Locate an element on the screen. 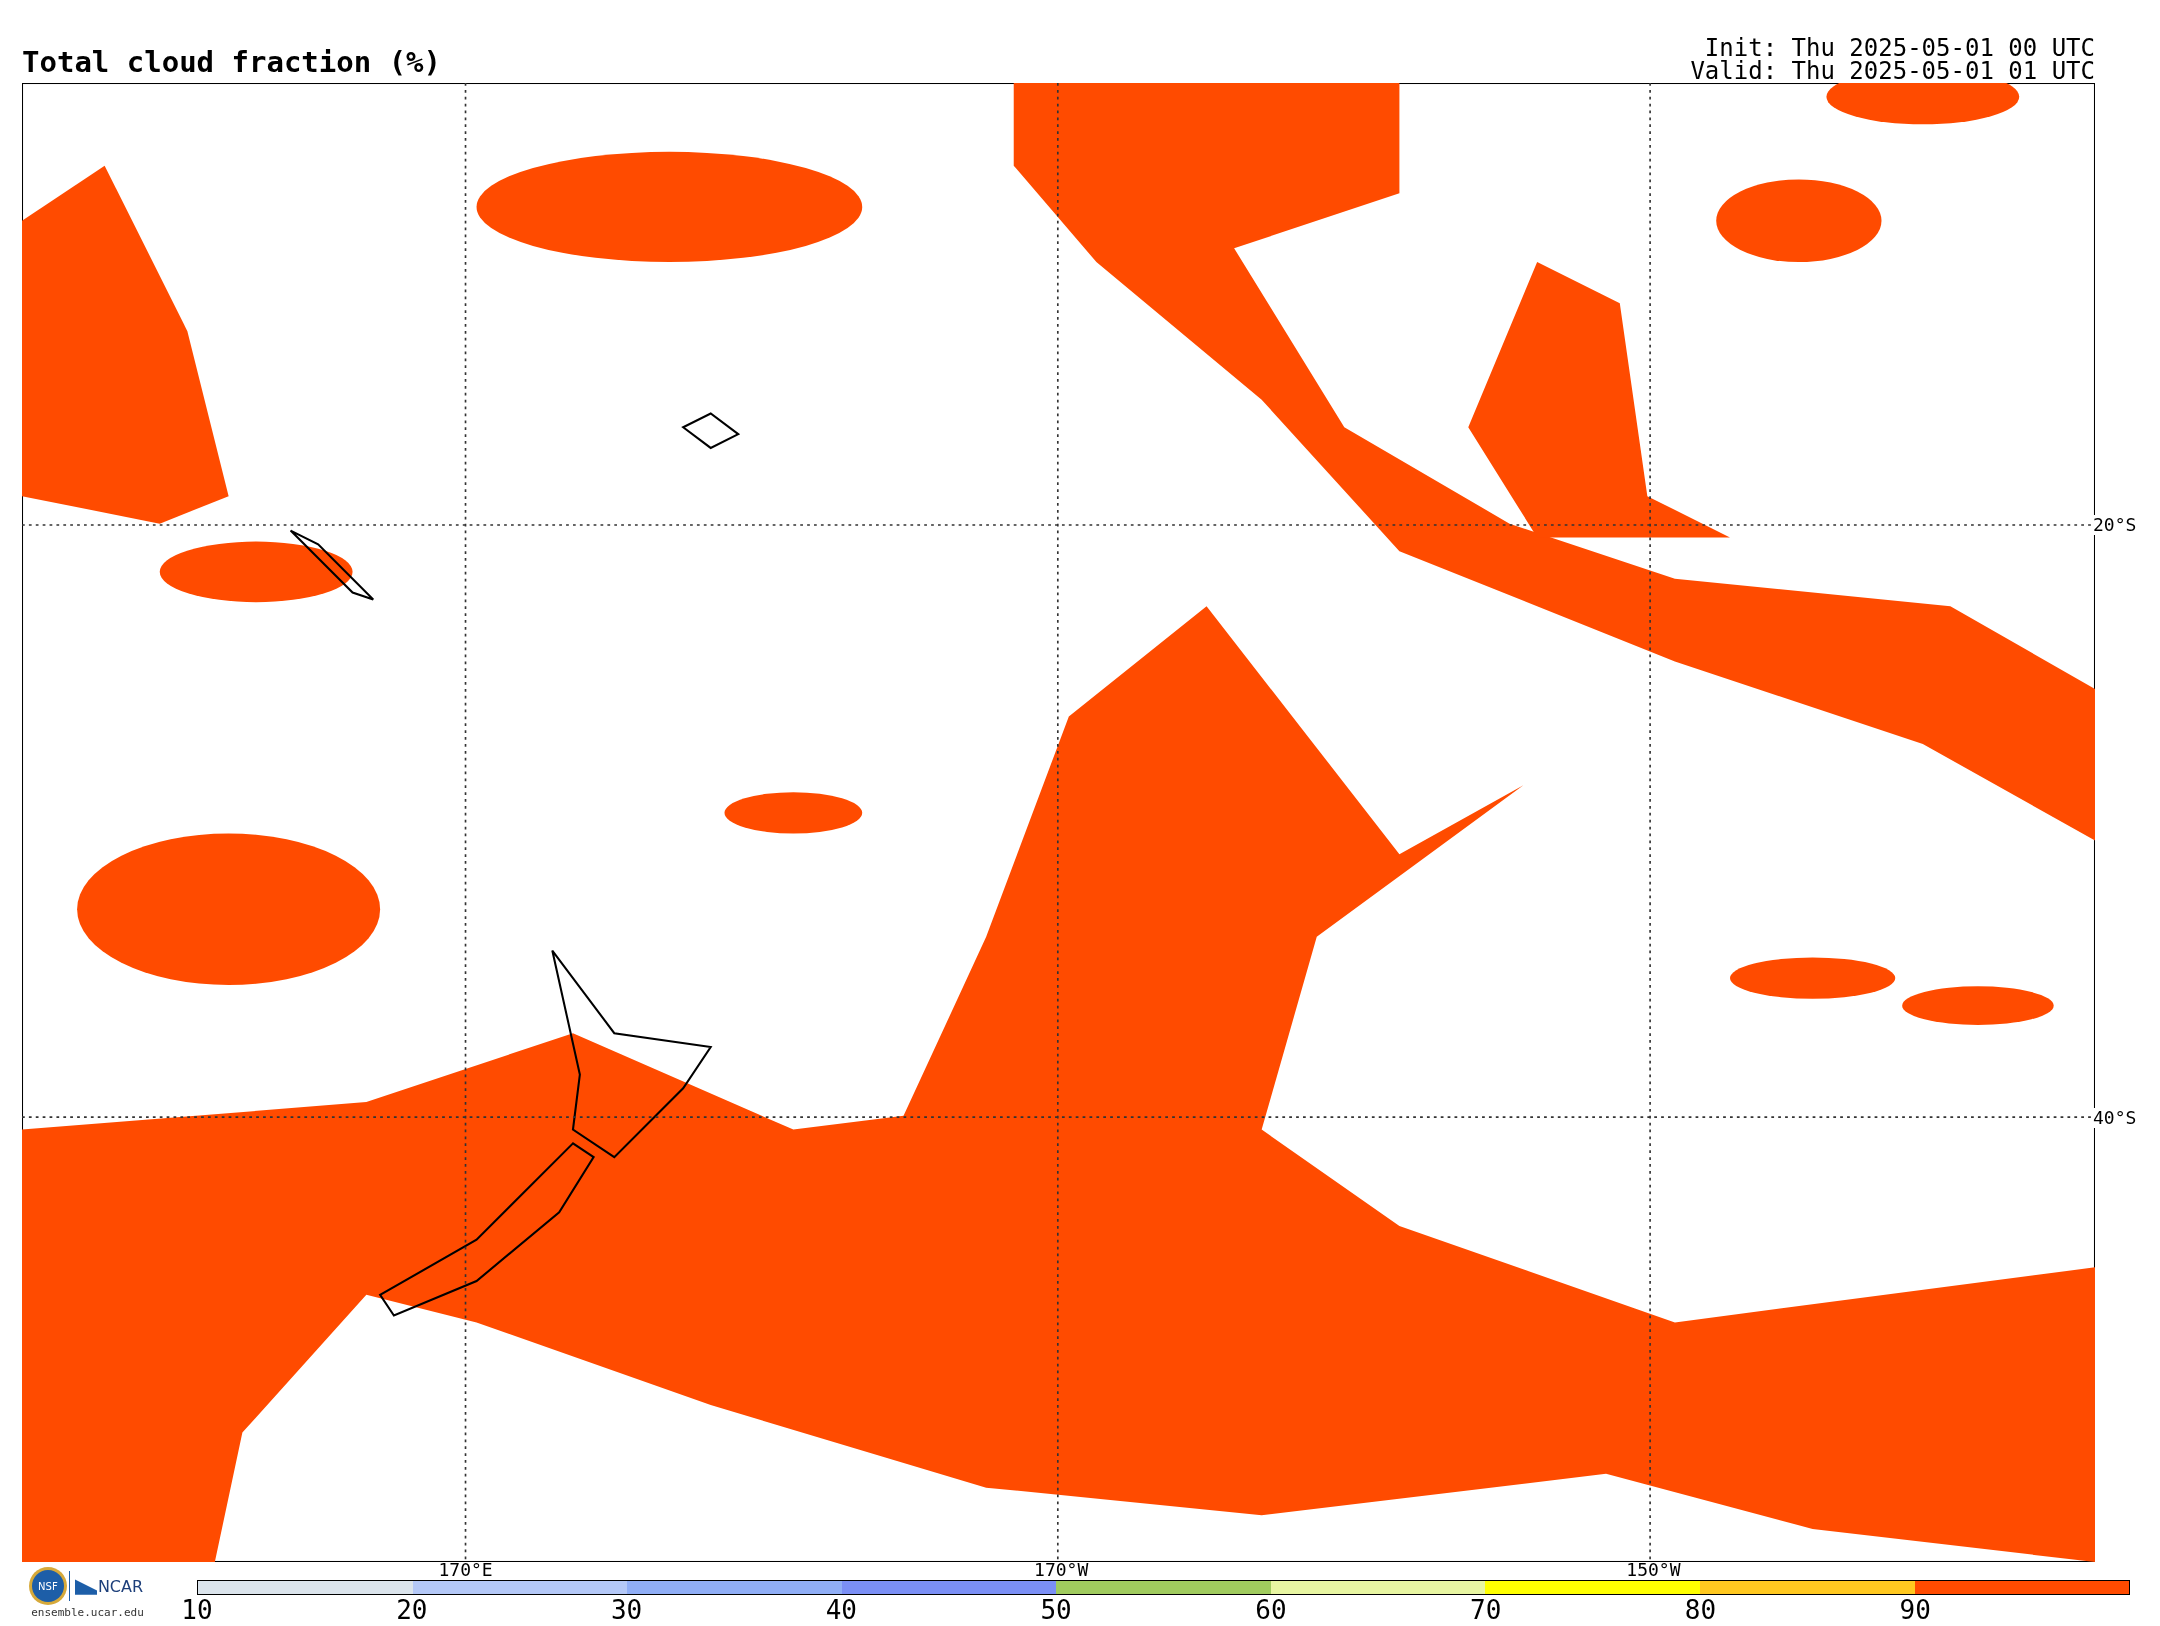 This screenshot has height=1626, width=2160. colorbar-tick-label: 20 is located at coordinates (412, 1610).